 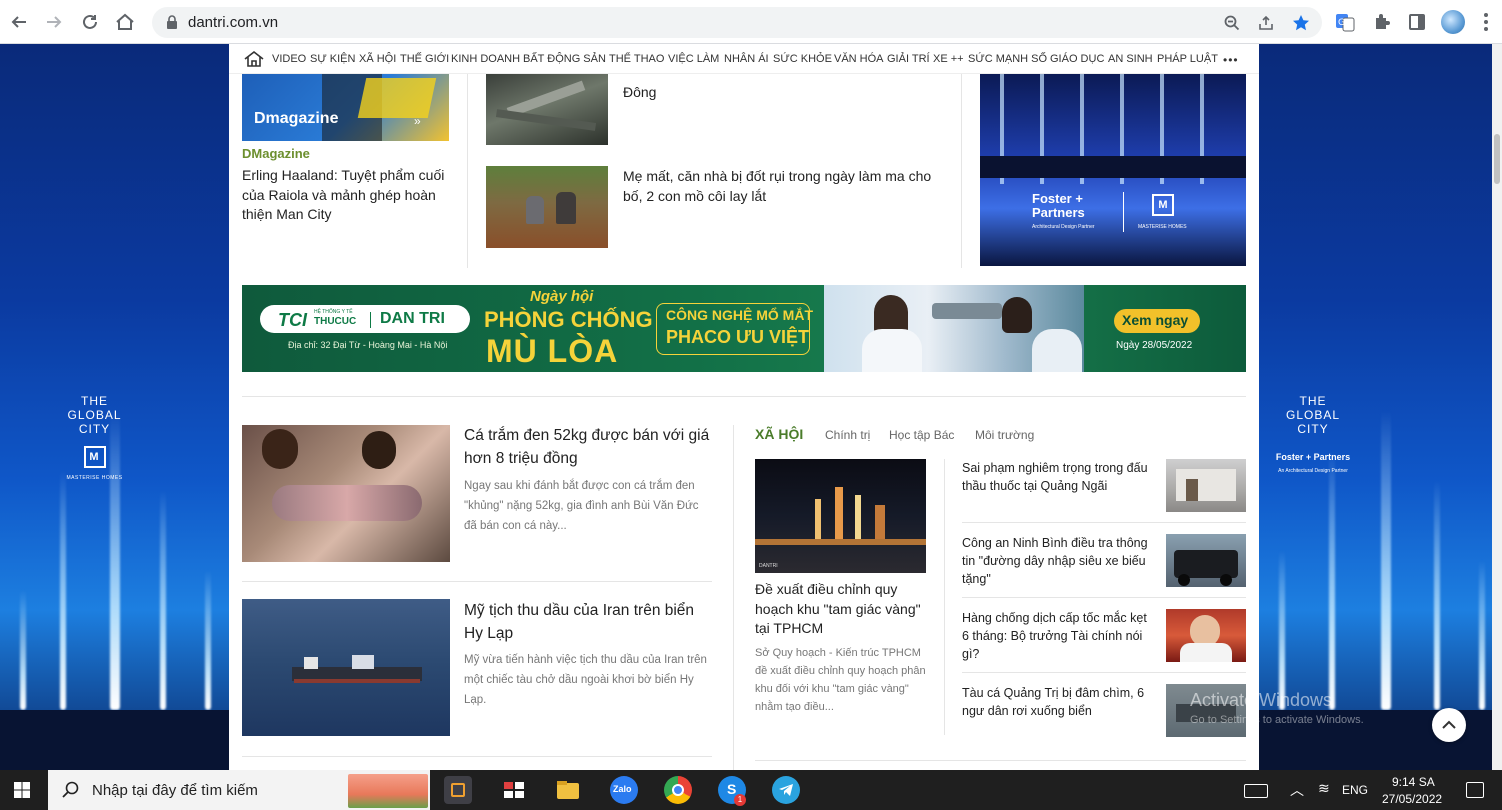 What do you see at coordinates (485, 59) in the screenshot?
I see `nav-kinh-doanh: KINH DOANH` at bounding box center [485, 59].